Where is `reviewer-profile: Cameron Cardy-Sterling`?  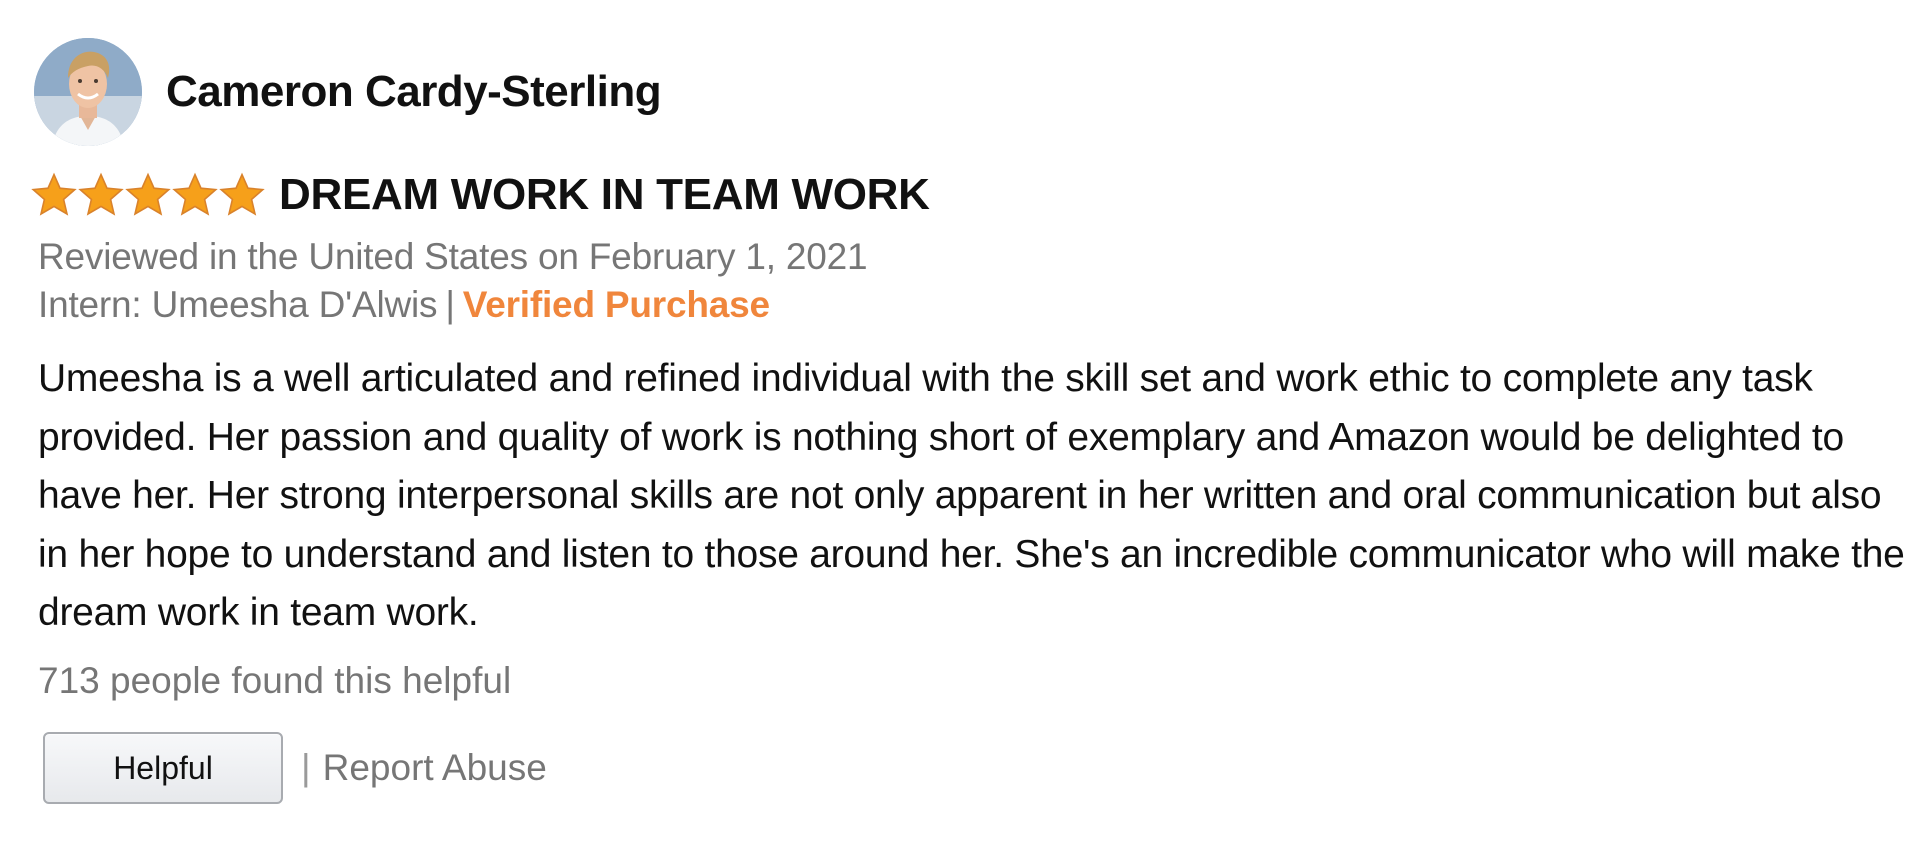 reviewer-profile: Cameron Cardy-Sterling is located at coordinates (348, 92).